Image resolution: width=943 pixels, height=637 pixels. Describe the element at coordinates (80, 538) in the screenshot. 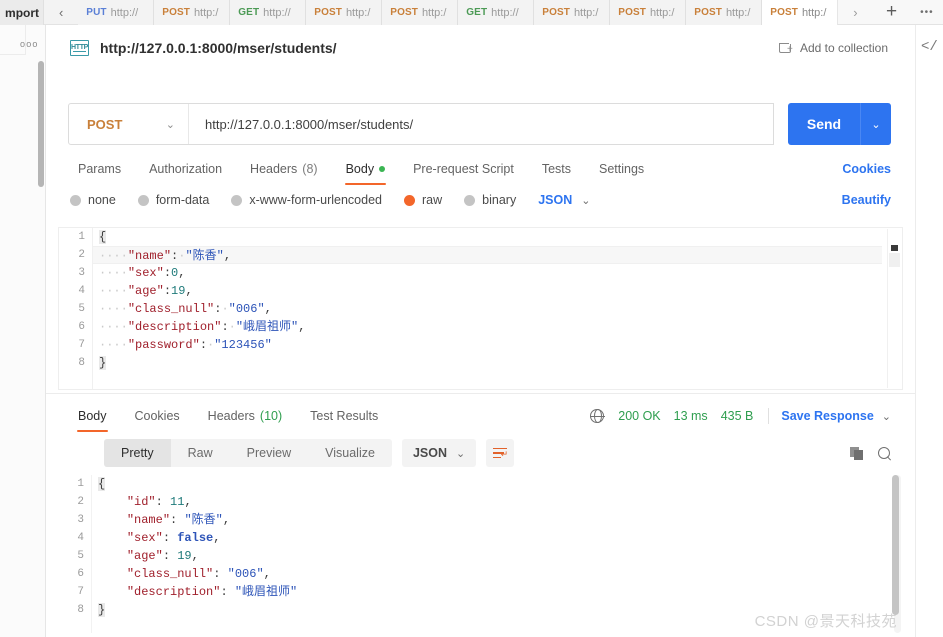

I see `line-number: 4` at that location.